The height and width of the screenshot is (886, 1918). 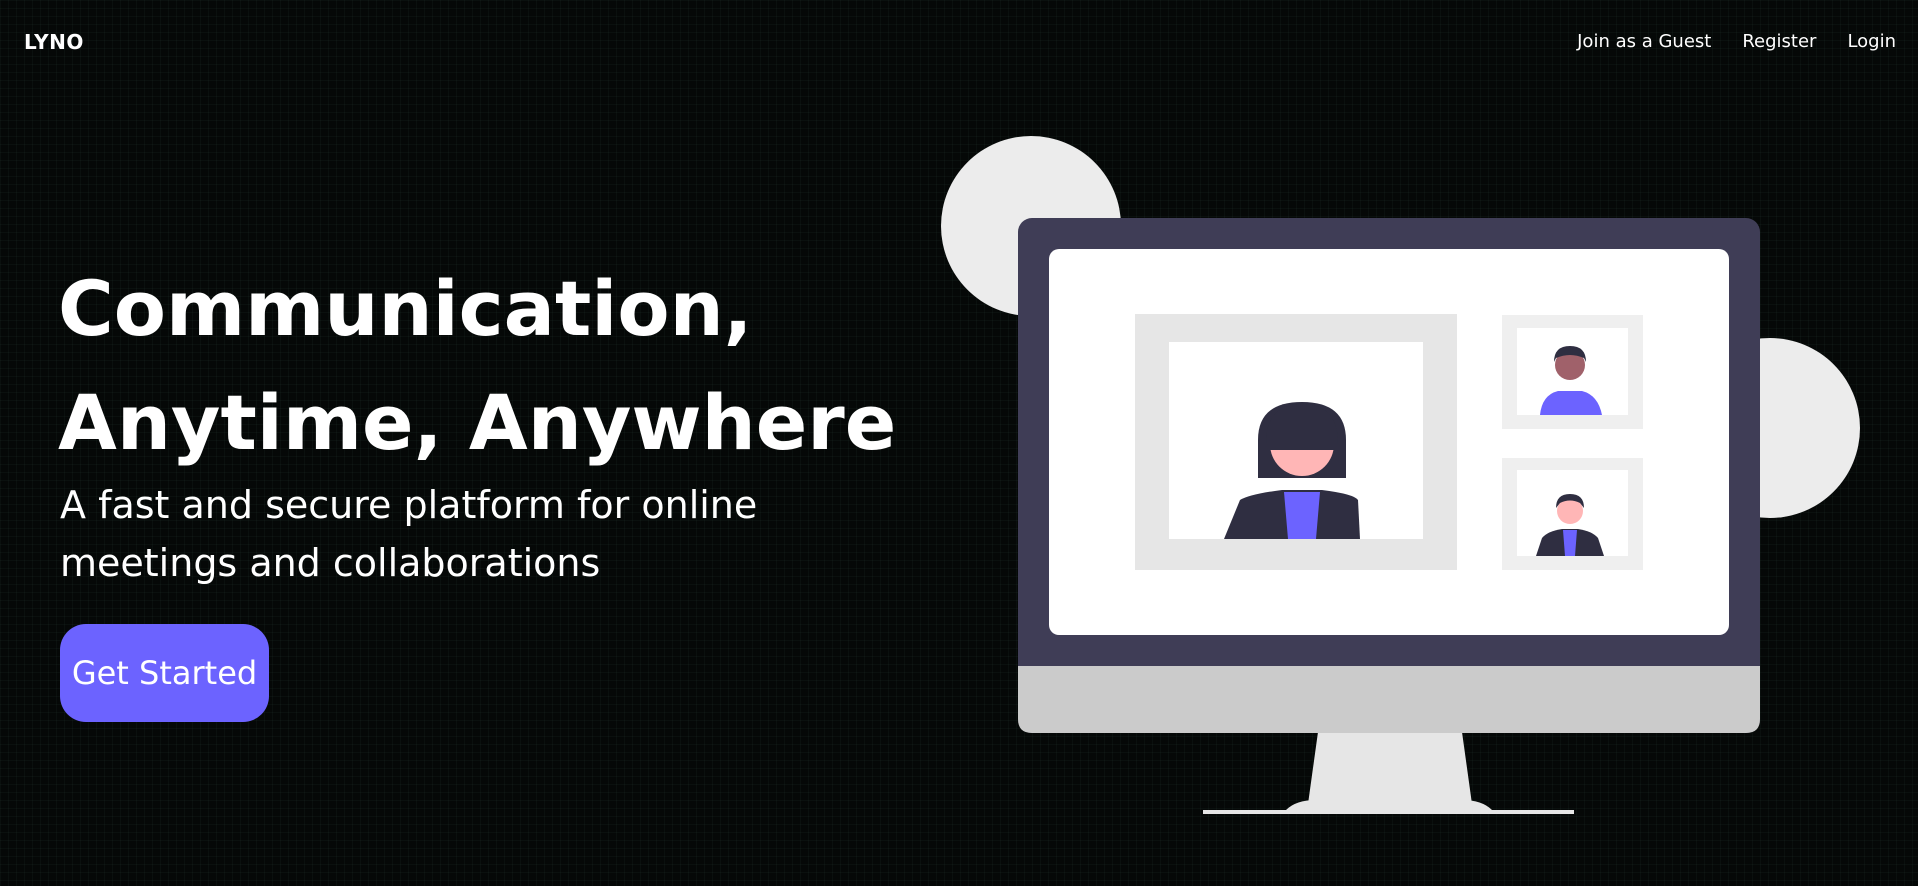 I want to click on monitor-stand, so click(x=1388, y=773).